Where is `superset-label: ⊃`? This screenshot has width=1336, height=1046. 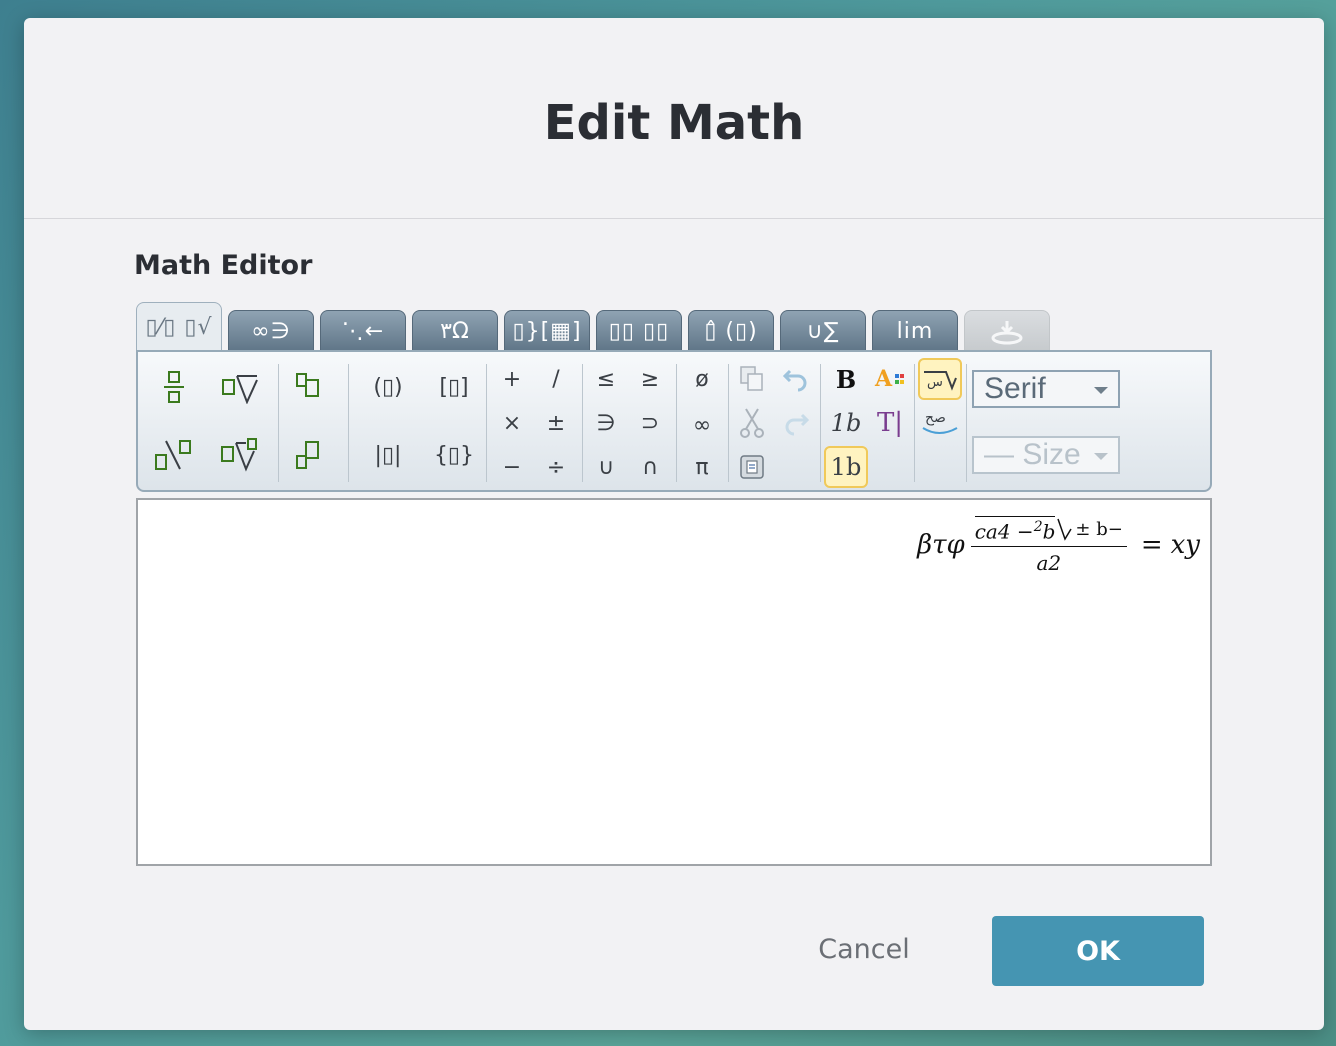 superset-label: ⊃ is located at coordinates (650, 423).